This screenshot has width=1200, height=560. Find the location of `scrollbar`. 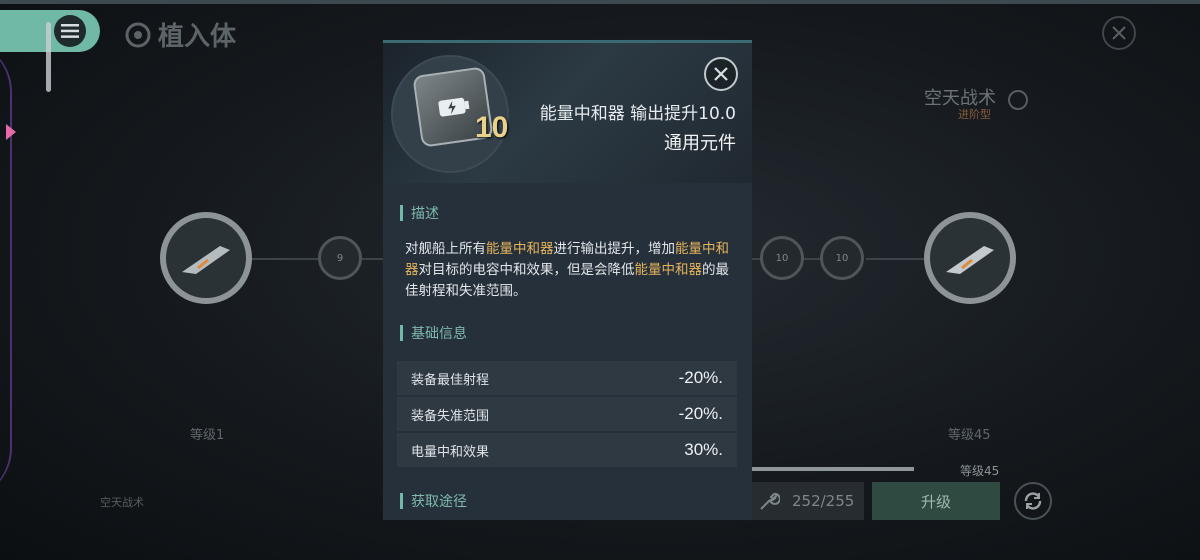

scrollbar is located at coordinates (48, 57).